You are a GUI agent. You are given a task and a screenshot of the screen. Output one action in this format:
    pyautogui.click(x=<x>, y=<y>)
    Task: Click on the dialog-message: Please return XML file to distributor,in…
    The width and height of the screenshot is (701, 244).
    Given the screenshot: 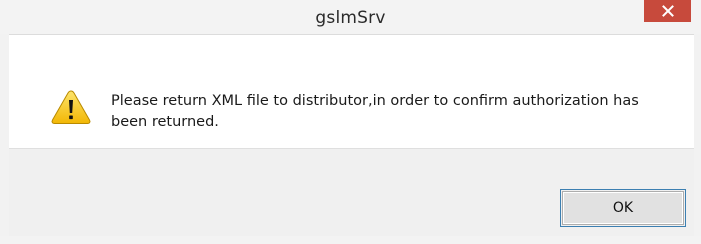 What is the action you would take?
    pyautogui.click(x=375, y=111)
    